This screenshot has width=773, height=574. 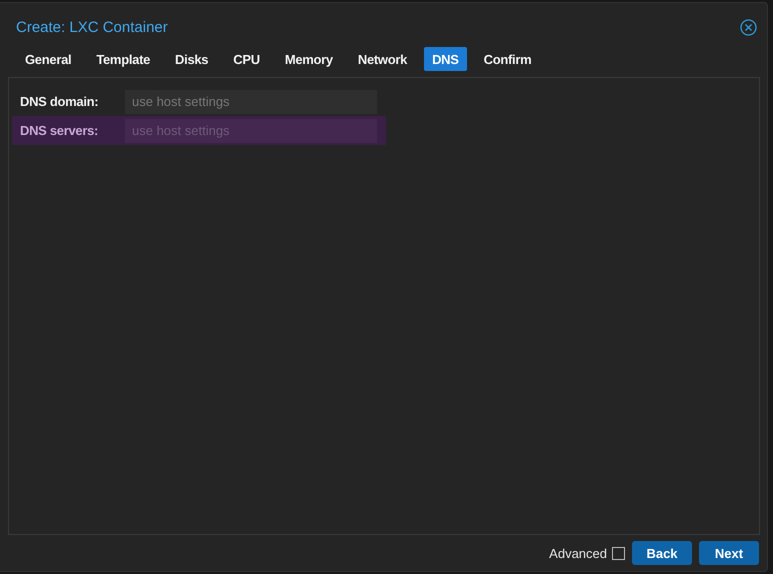 I want to click on advanced-label: Advanced, so click(x=578, y=553).